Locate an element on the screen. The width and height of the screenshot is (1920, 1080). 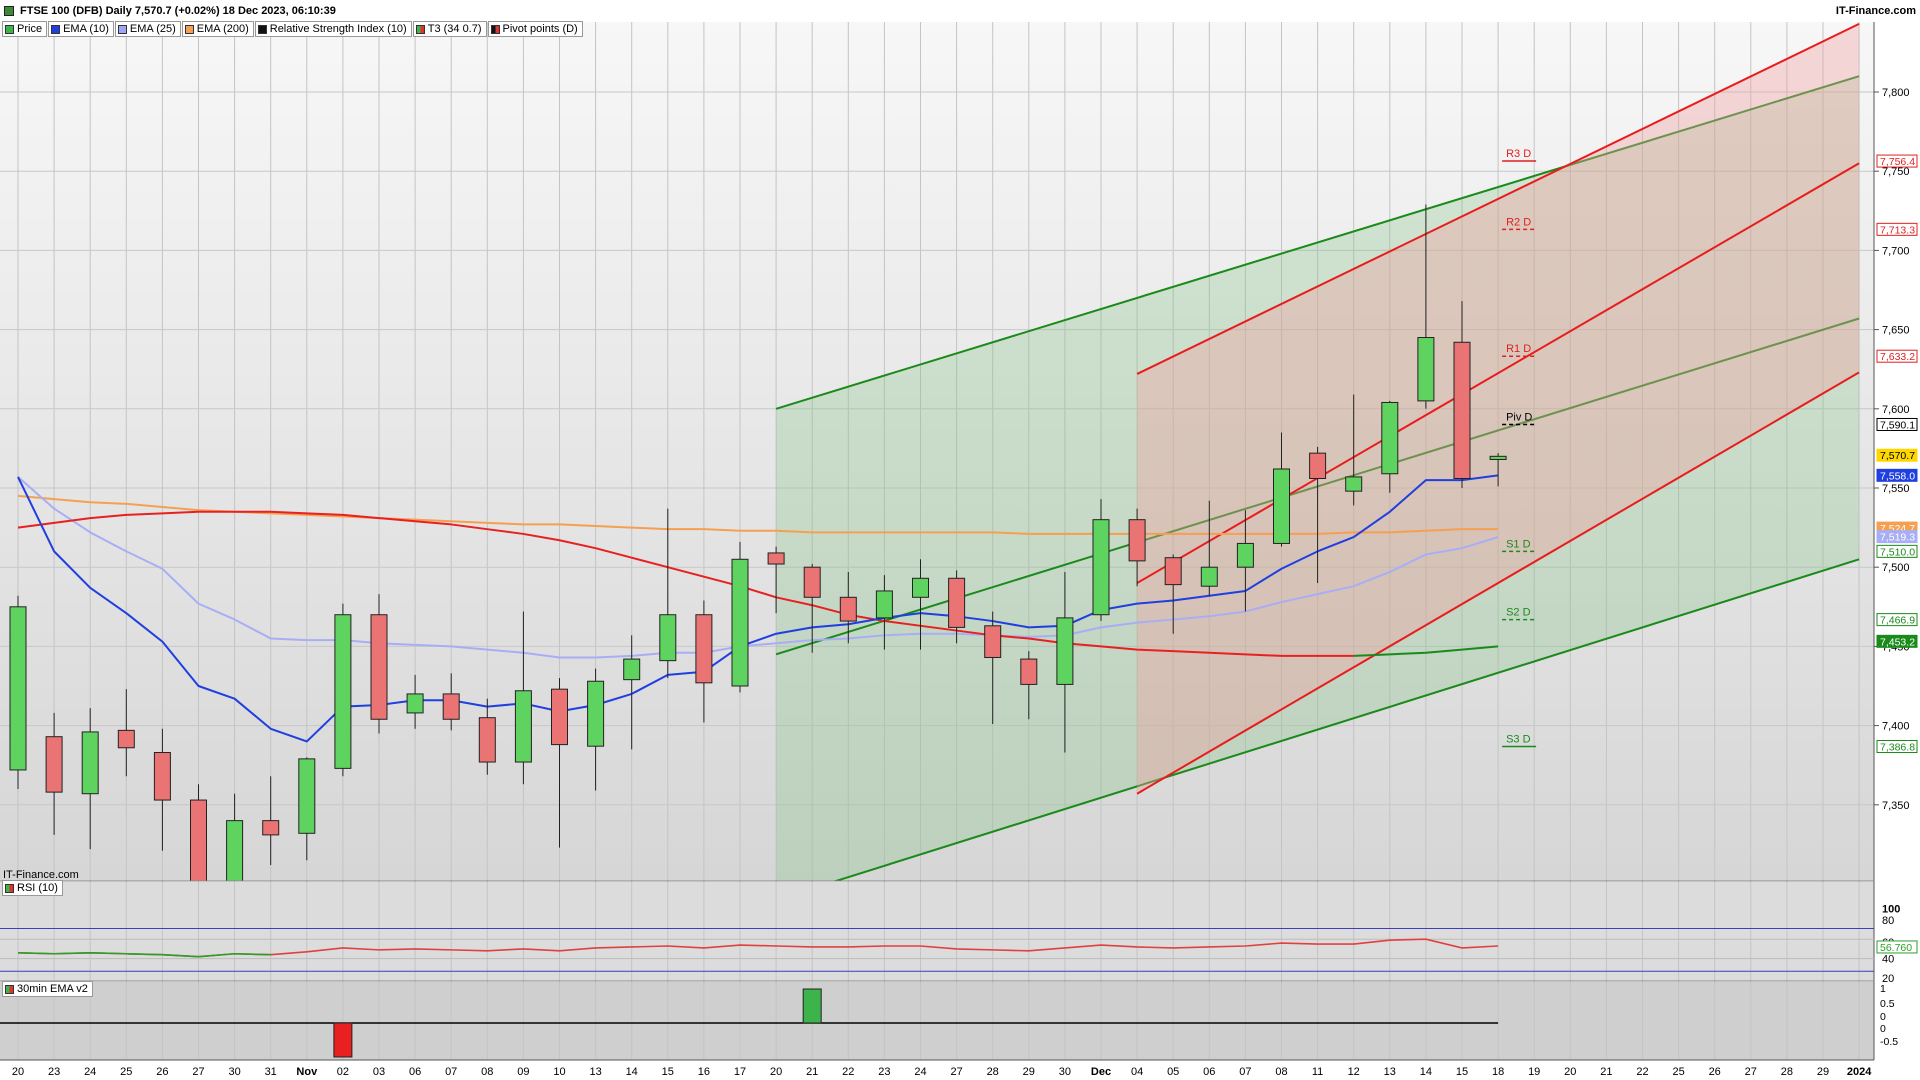
rsi-panel-label: RSI (10) is located at coordinates (32, 888).